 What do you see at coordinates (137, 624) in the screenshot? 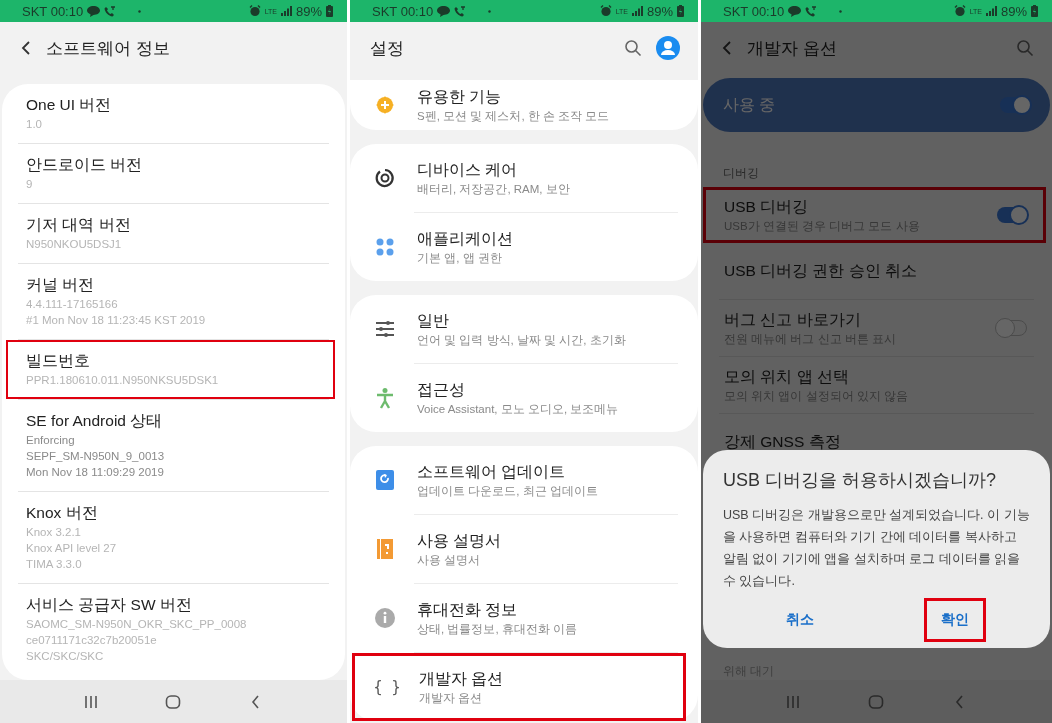
I see `item-value: SAOMC_SM-N950N_OKR_SKC_PP_0008` at bounding box center [137, 624].